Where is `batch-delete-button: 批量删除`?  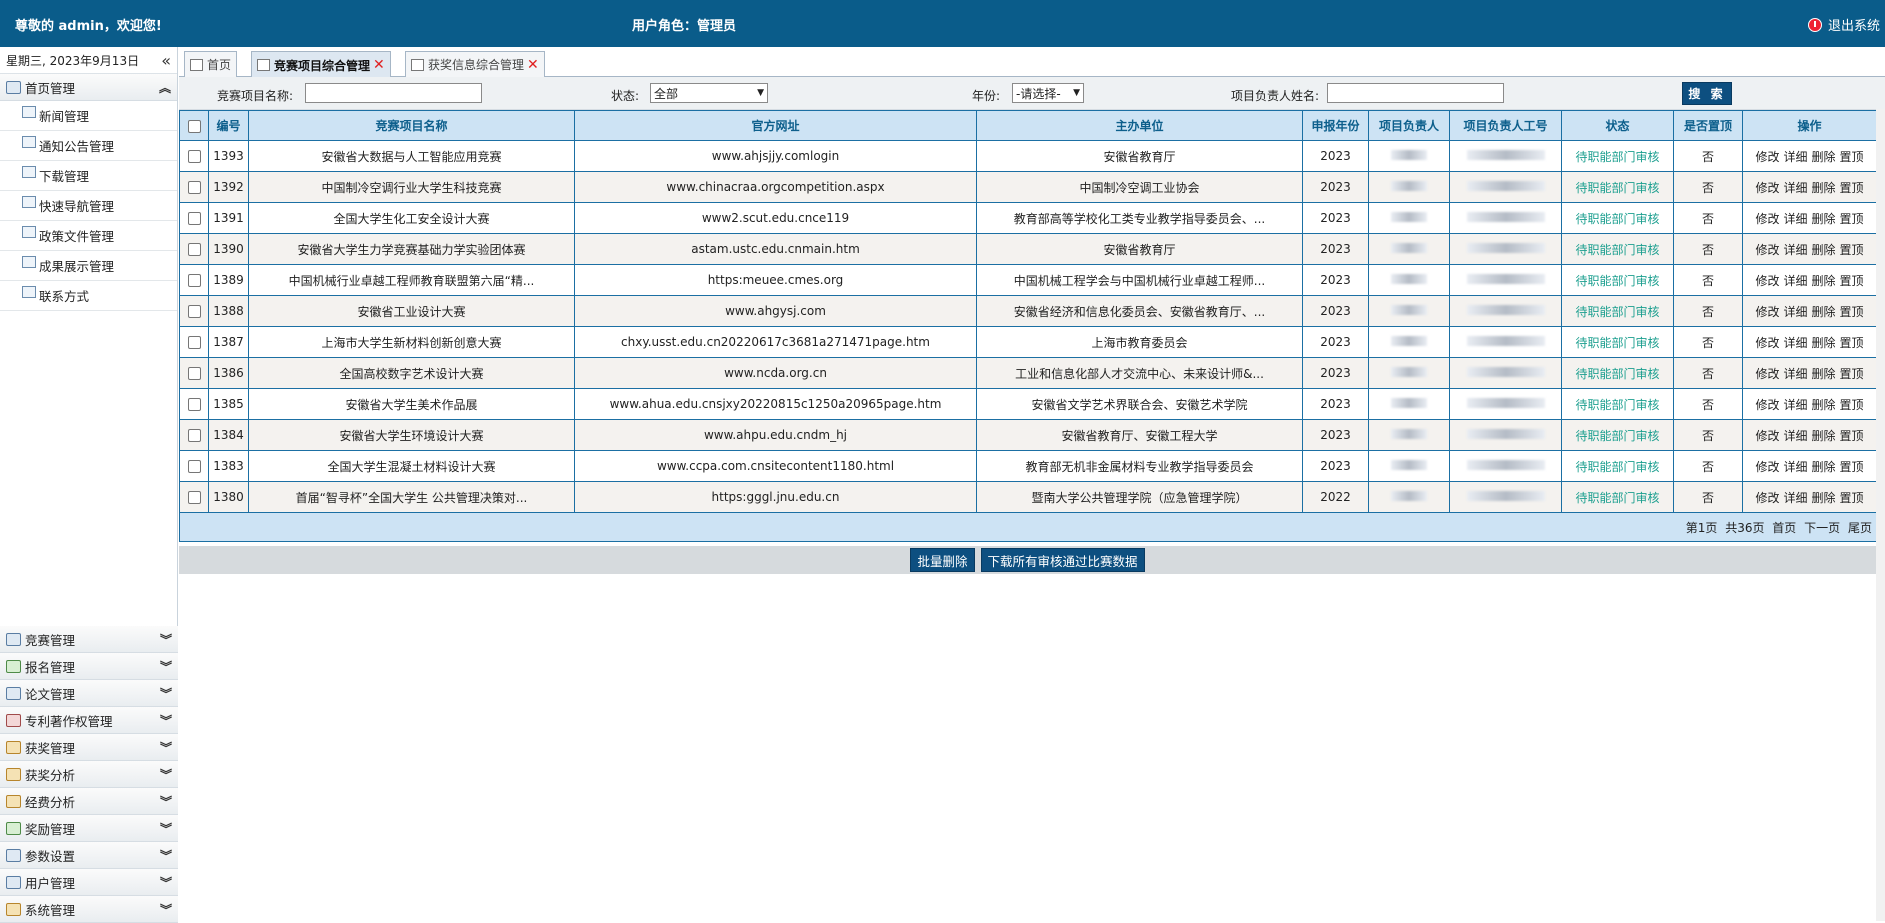 batch-delete-button: 批量删除 is located at coordinates (942, 560).